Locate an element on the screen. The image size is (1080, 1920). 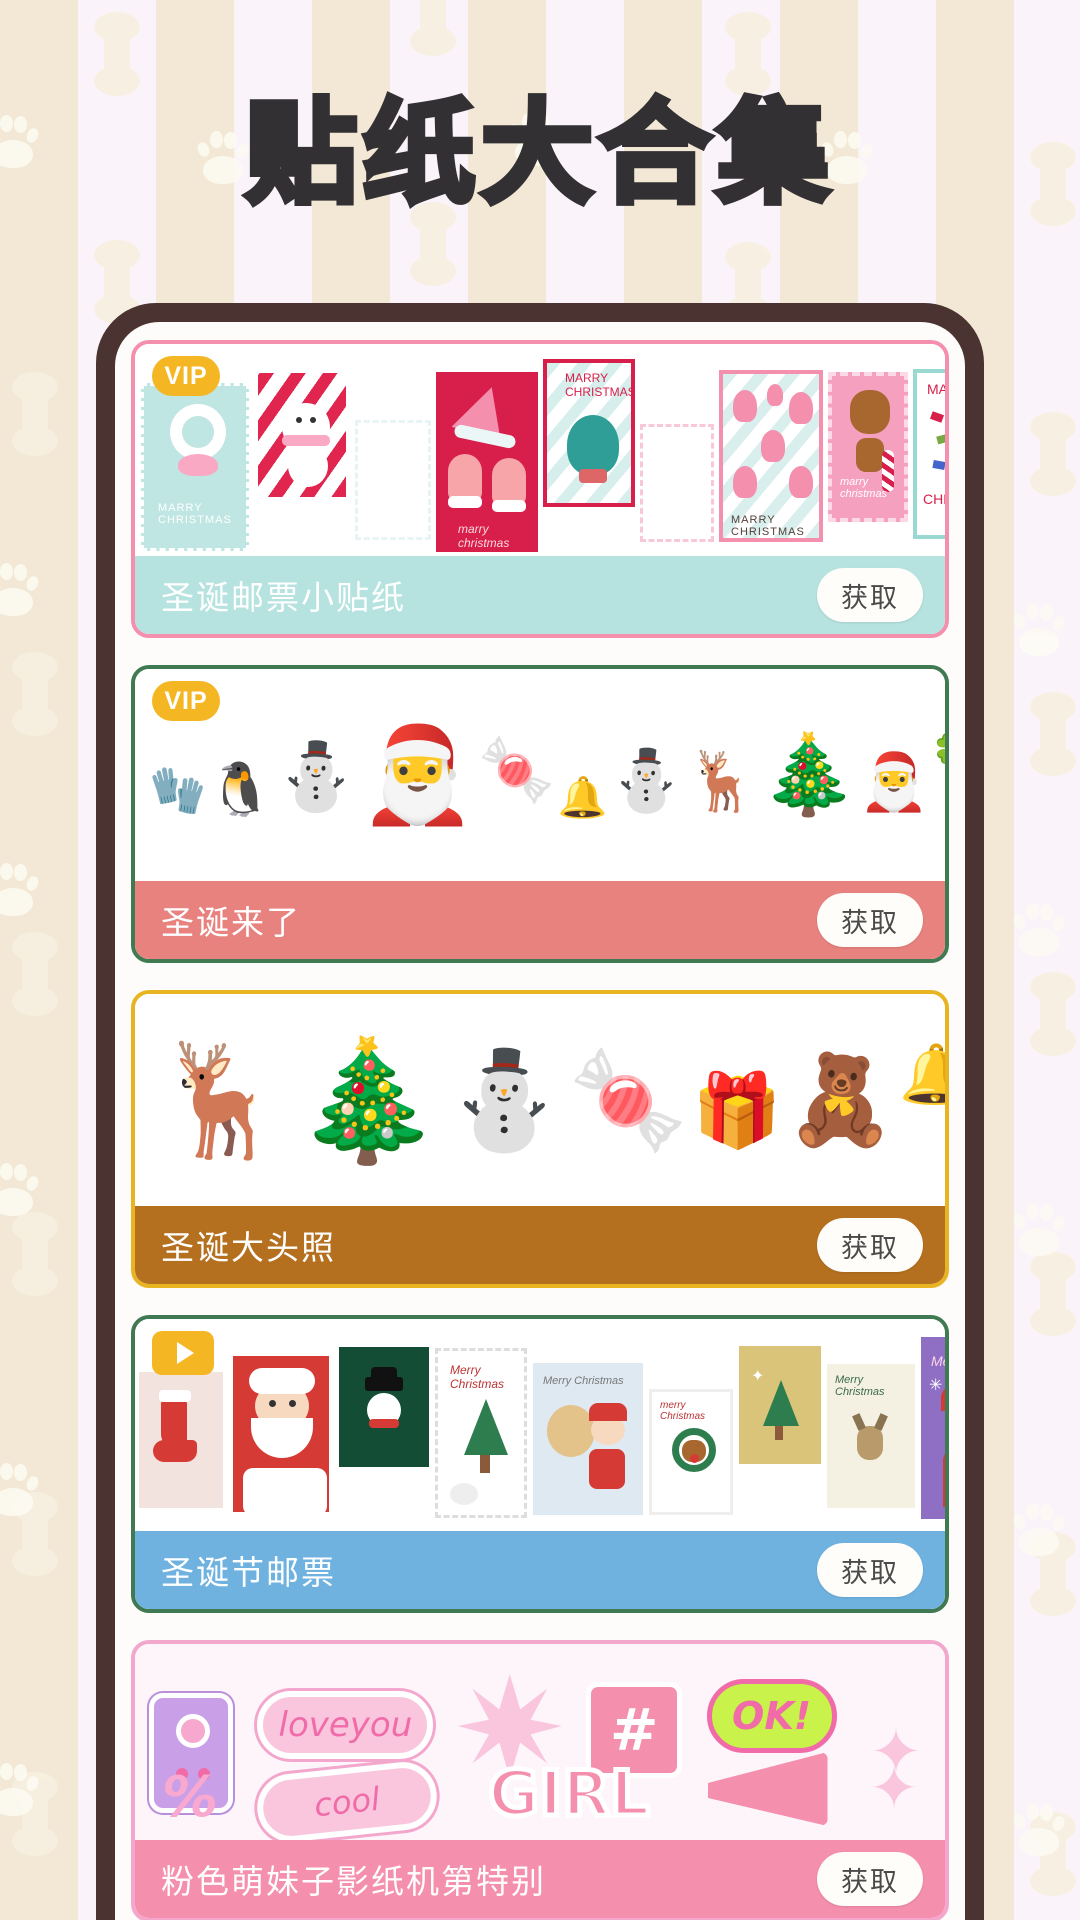
pack-preview: loveyou # OK! ✦ % cool GIRL ✦ is located at coordinates (540, 1742).